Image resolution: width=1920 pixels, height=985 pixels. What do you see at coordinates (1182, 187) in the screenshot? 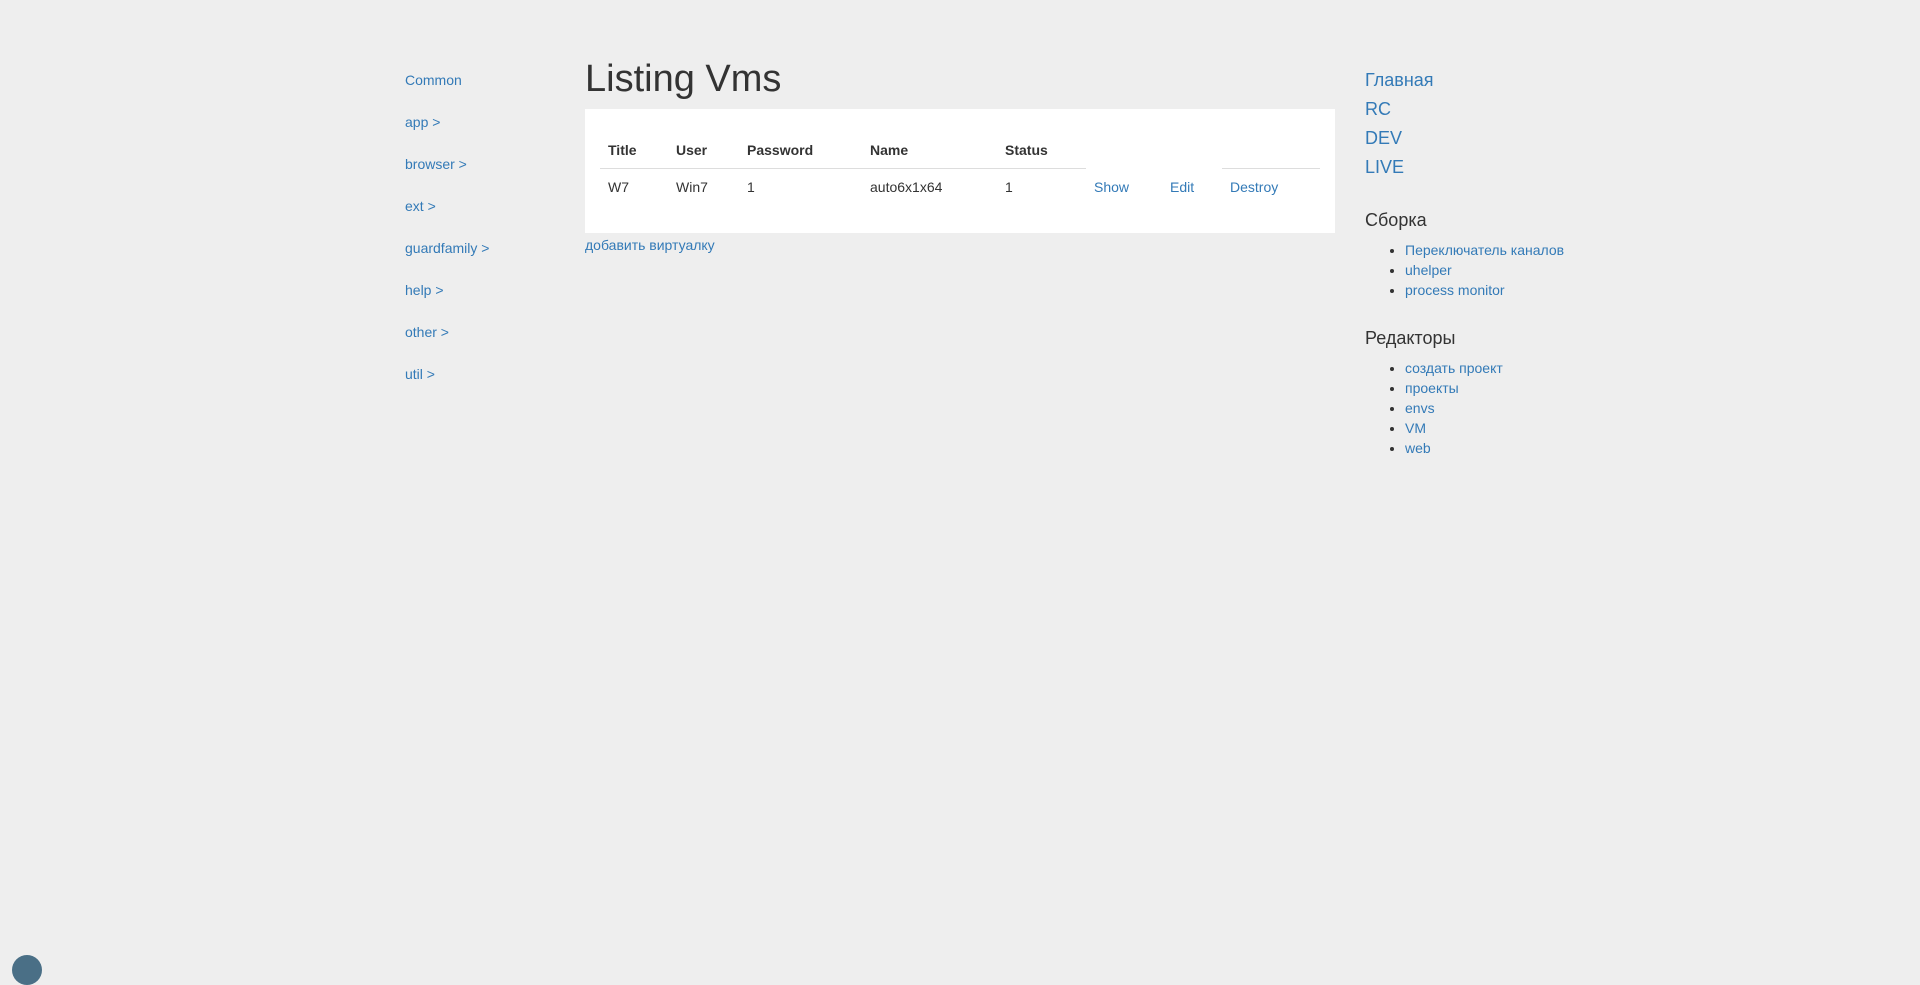
I see `edit-link: Edit` at bounding box center [1182, 187].